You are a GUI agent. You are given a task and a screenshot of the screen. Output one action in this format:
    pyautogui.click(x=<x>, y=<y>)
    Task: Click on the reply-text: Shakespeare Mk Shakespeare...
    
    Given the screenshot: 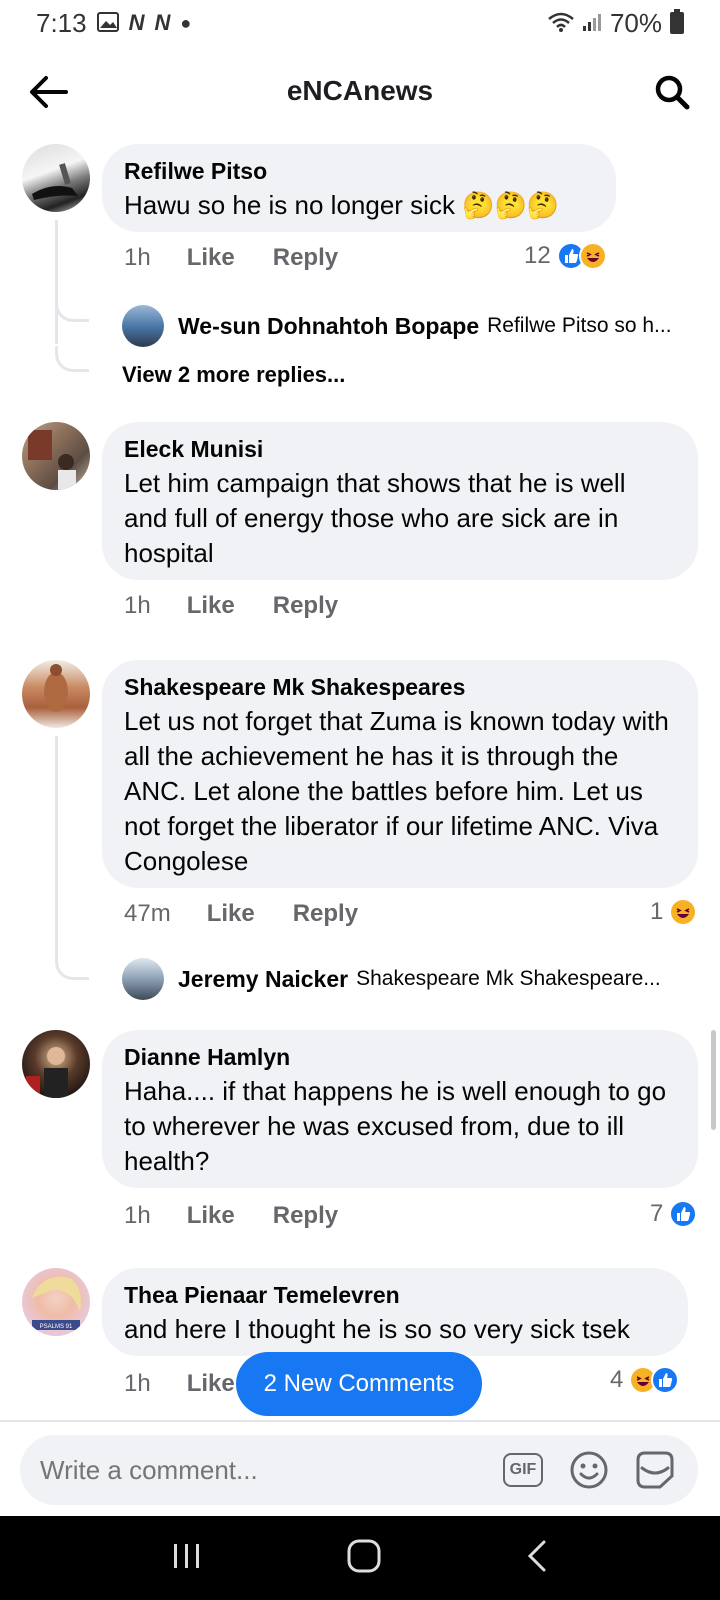 What is the action you would take?
    pyautogui.click(x=508, y=978)
    